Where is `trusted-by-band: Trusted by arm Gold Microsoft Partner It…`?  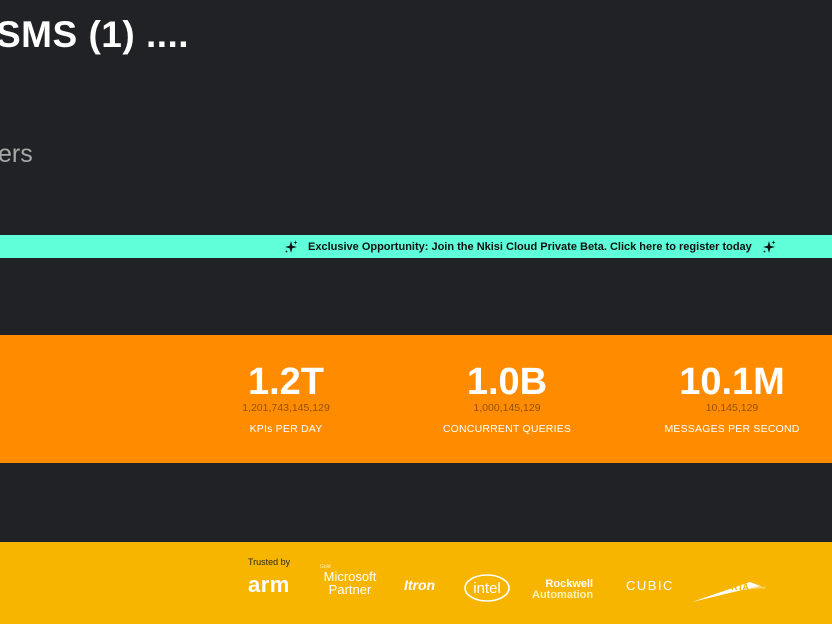
trusted-by-band: Trusted by arm Gold Microsoft Partner It… is located at coordinates (416, 583).